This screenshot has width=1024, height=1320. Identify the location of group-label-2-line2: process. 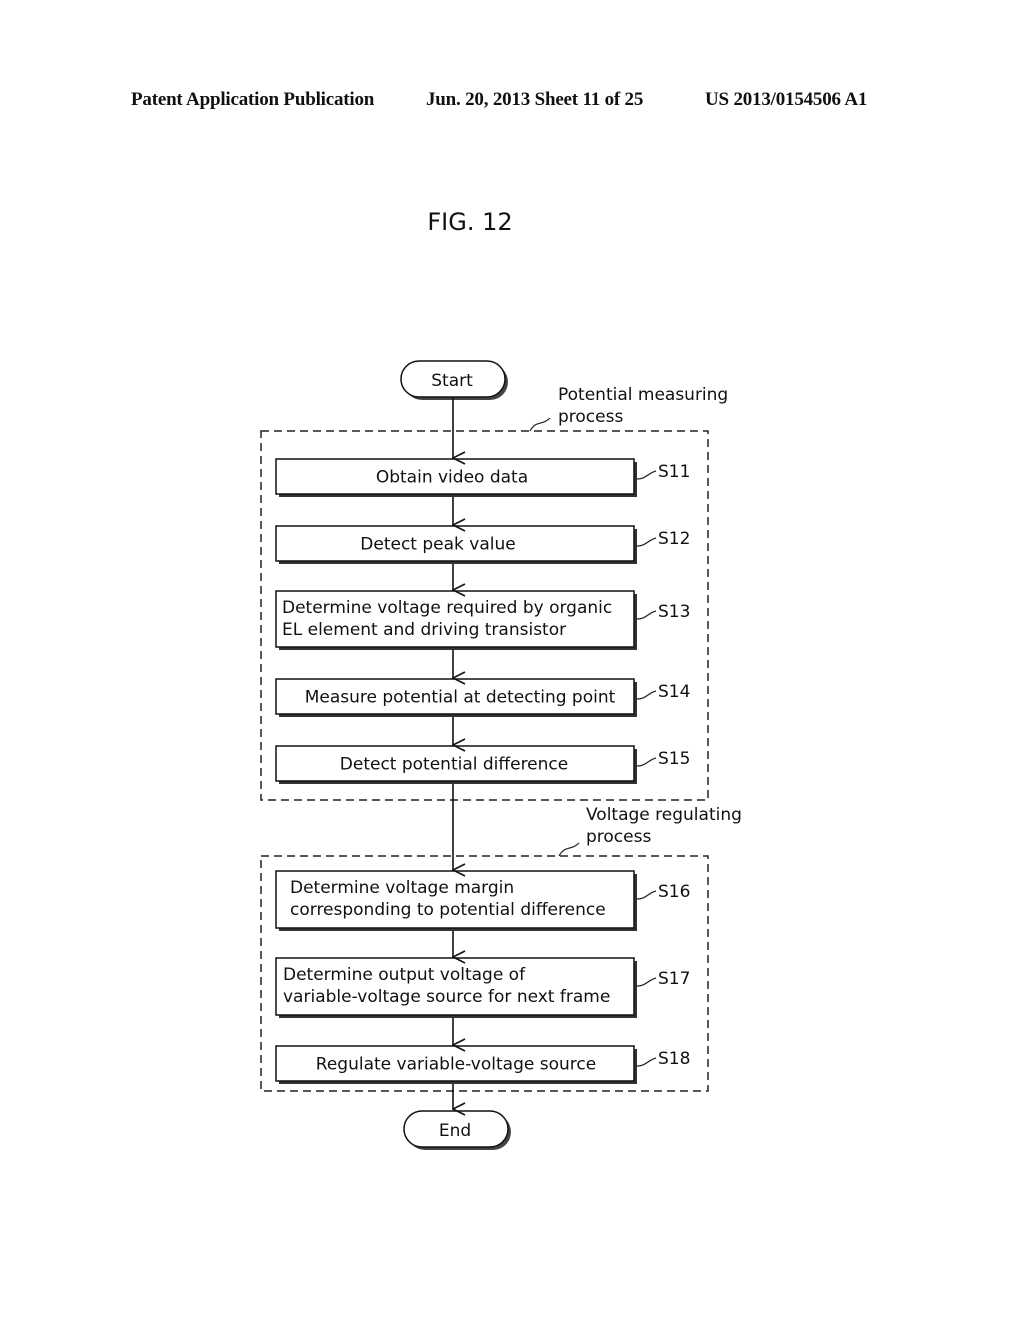
(618, 837).